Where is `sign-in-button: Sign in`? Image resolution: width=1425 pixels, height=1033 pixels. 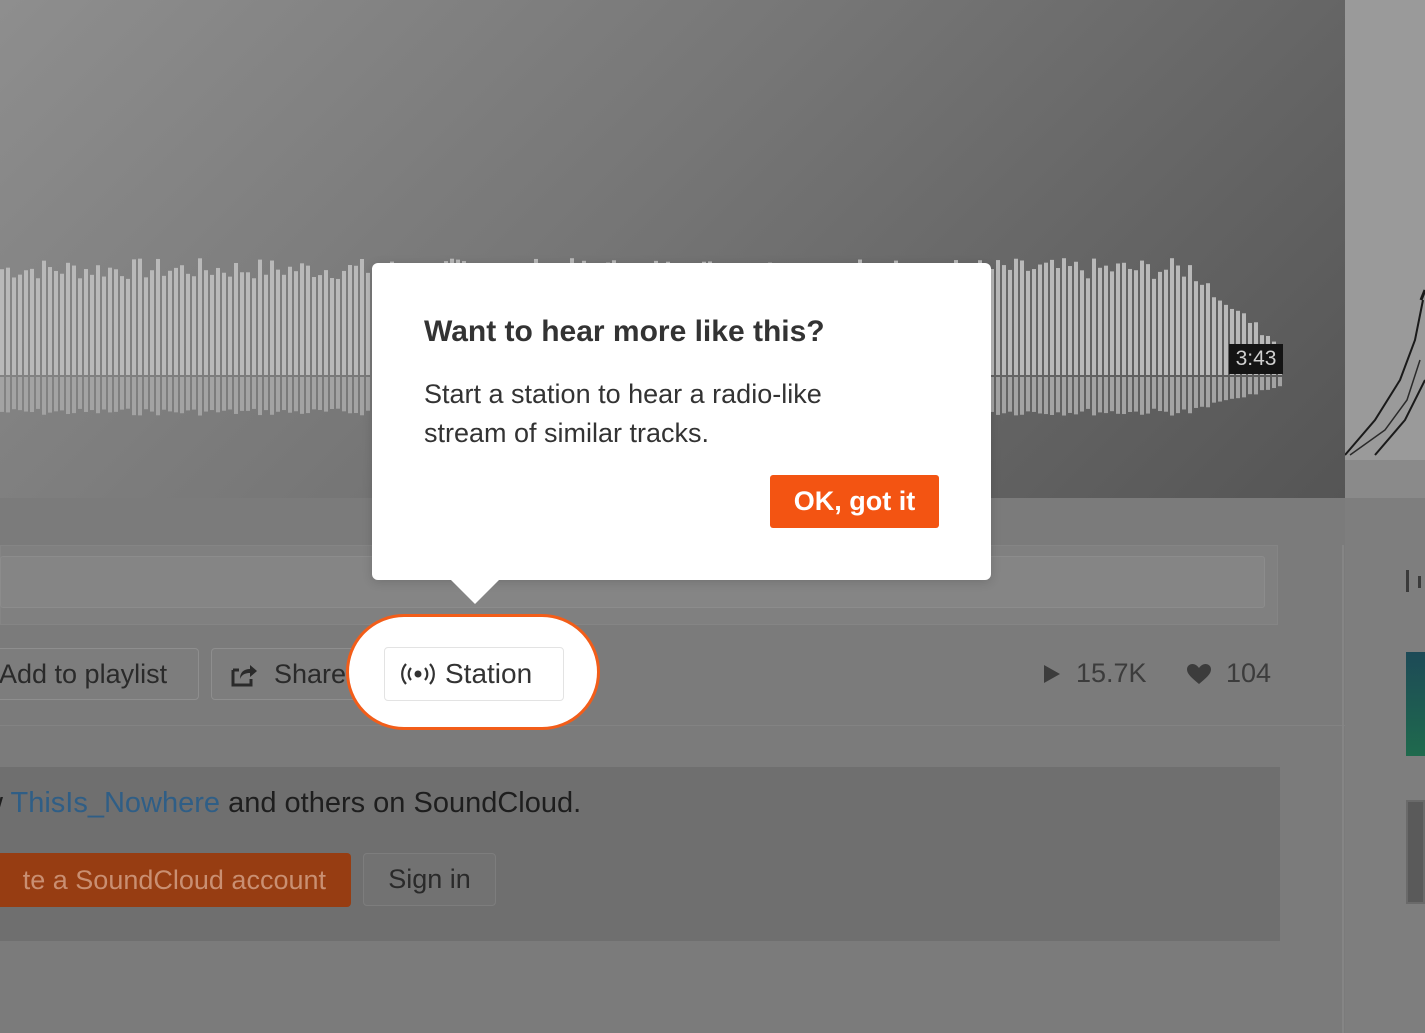 sign-in-button: Sign in is located at coordinates (429, 879).